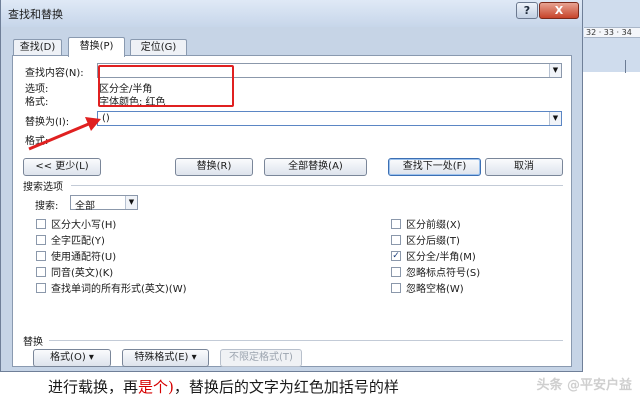  I want to click on checkbox-all-word-forms: 查找单词的所有形式(英文)(W), so click(111, 287).